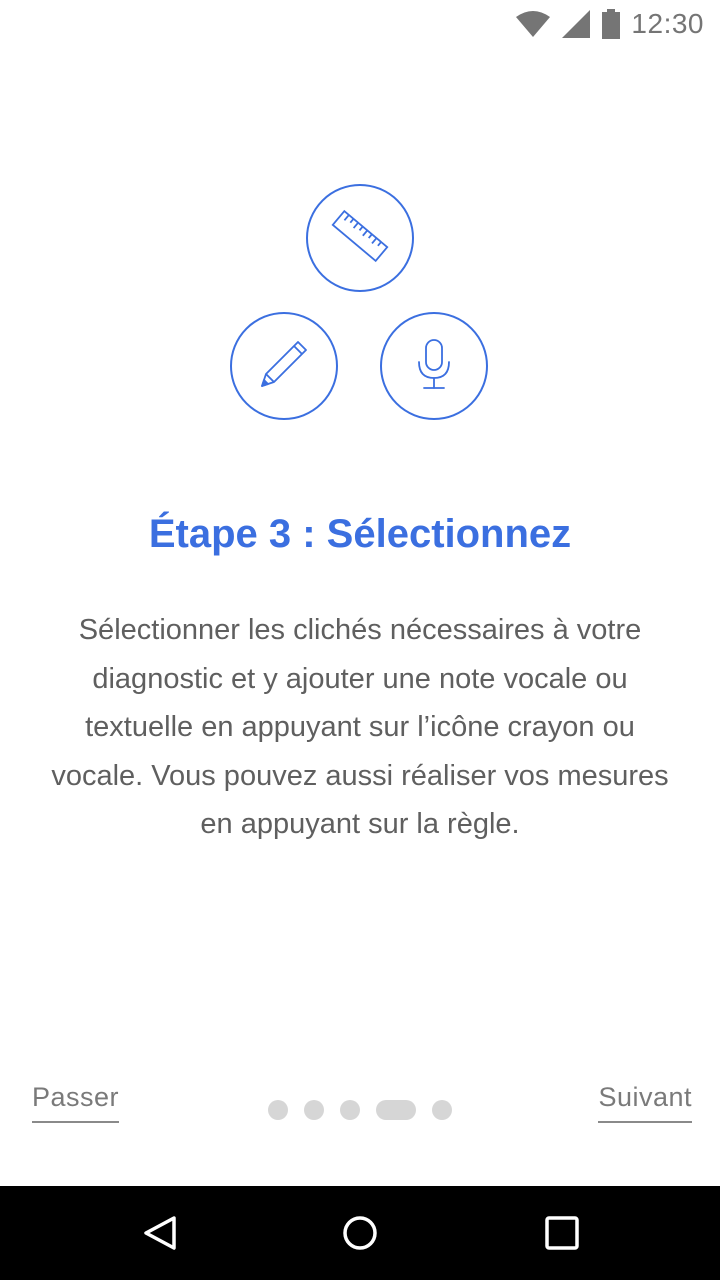  What do you see at coordinates (360, 534) in the screenshot?
I see `step-title: Étape 3 : Sélectionnez` at bounding box center [360, 534].